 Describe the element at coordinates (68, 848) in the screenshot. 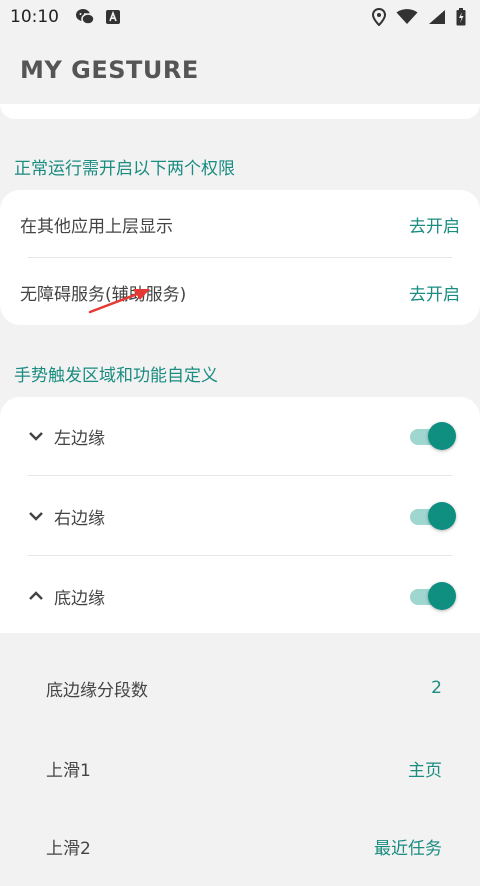

I see `option-label: 上滑2` at that location.